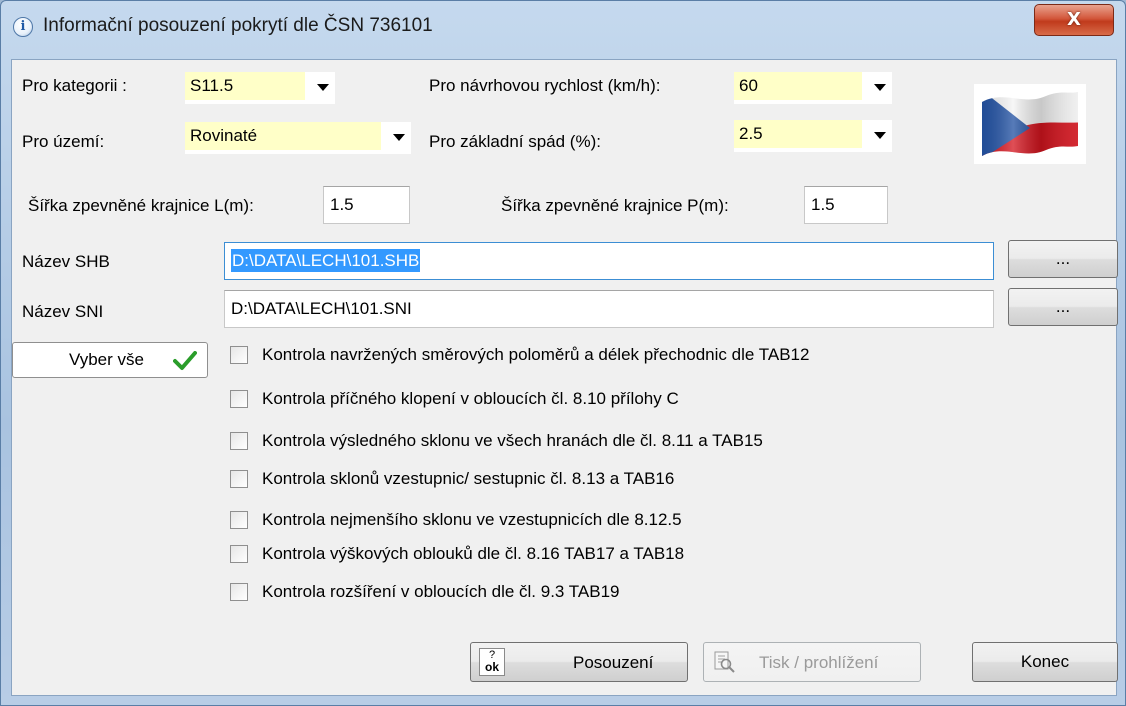 The width and height of the screenshot is (1126, 706). What do you see at coordinates (141, 205) in the screenshot?
I see `shoulder-left-label: Šířka zpevněné krajnice L(m):` at bounding box center [141, 205].